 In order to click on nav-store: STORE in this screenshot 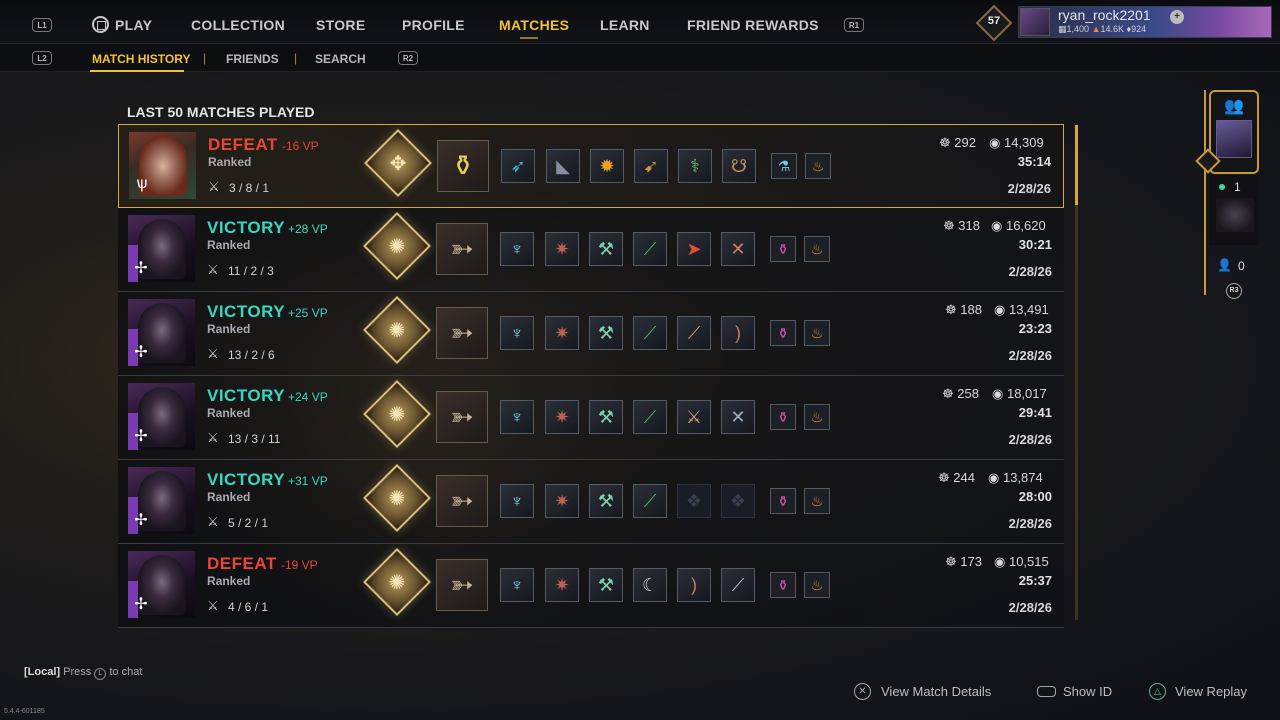, I will do `click(340, 25)`.